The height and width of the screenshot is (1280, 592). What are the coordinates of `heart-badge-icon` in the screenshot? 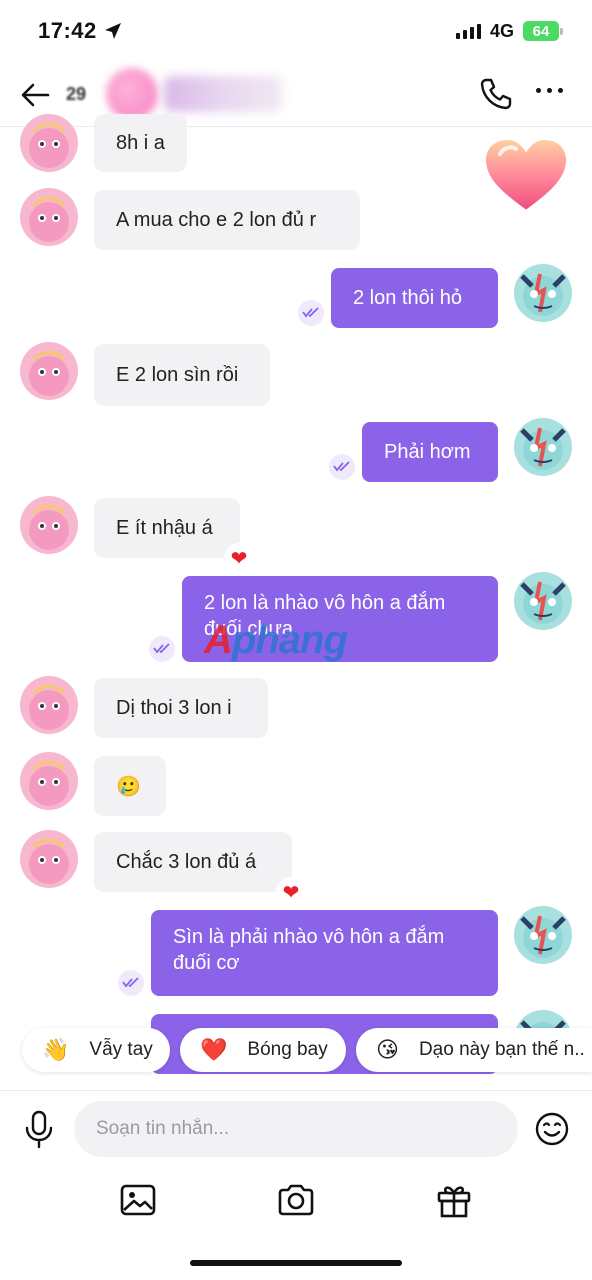 It's located at (526, 175).